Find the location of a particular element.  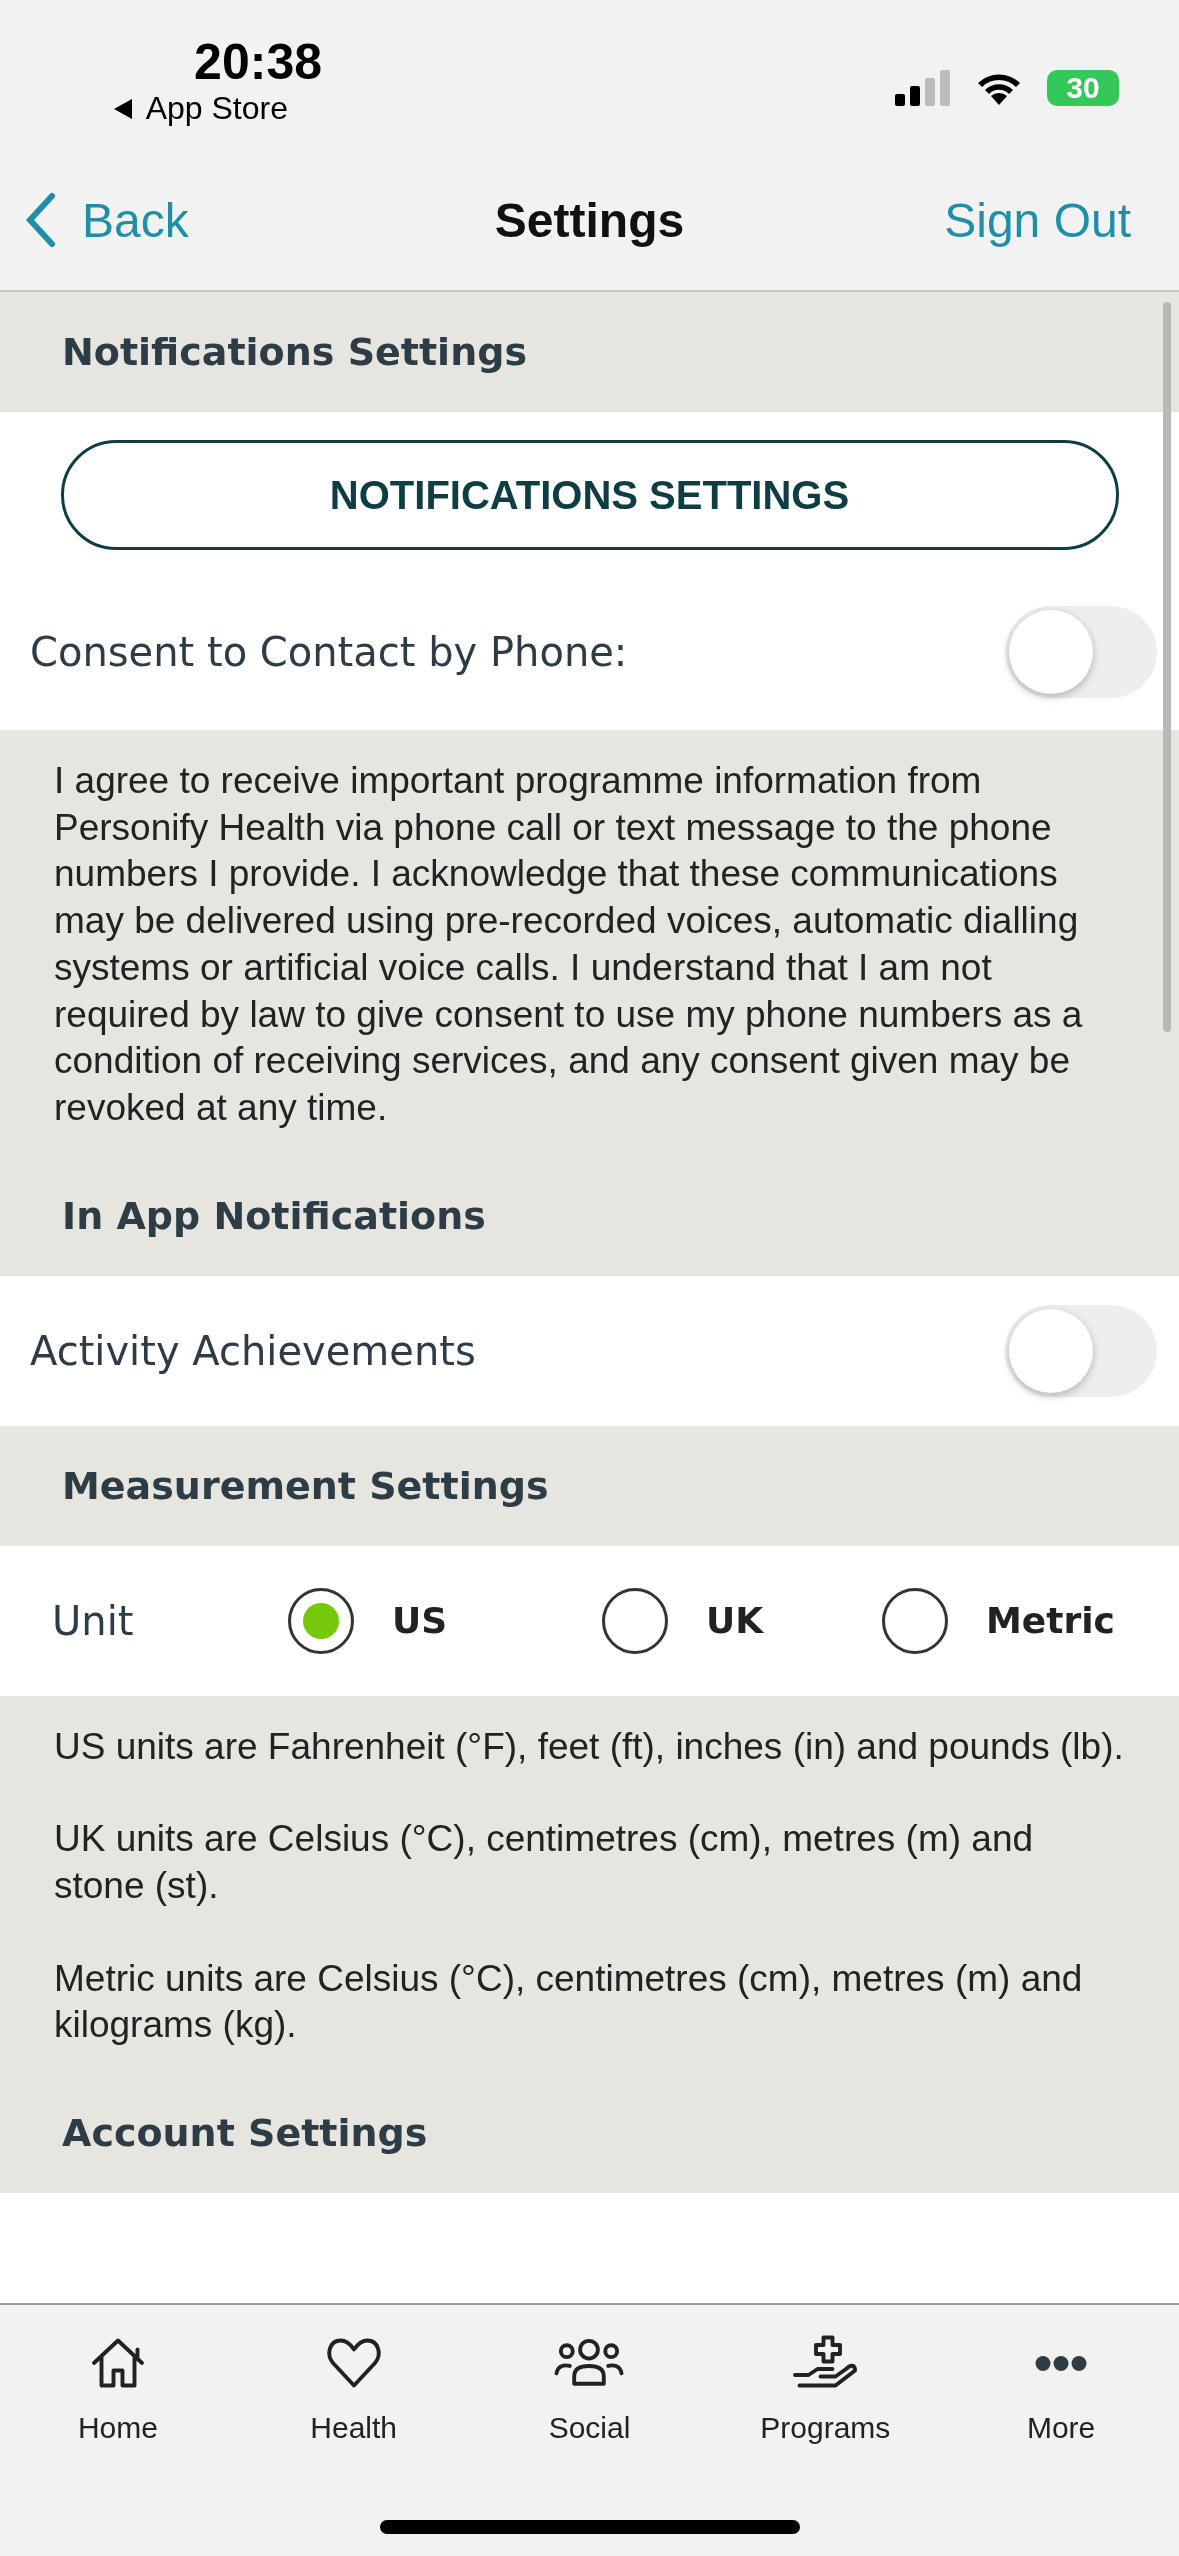

section-header: Notifications Settings is located at coordinates (294, 352).